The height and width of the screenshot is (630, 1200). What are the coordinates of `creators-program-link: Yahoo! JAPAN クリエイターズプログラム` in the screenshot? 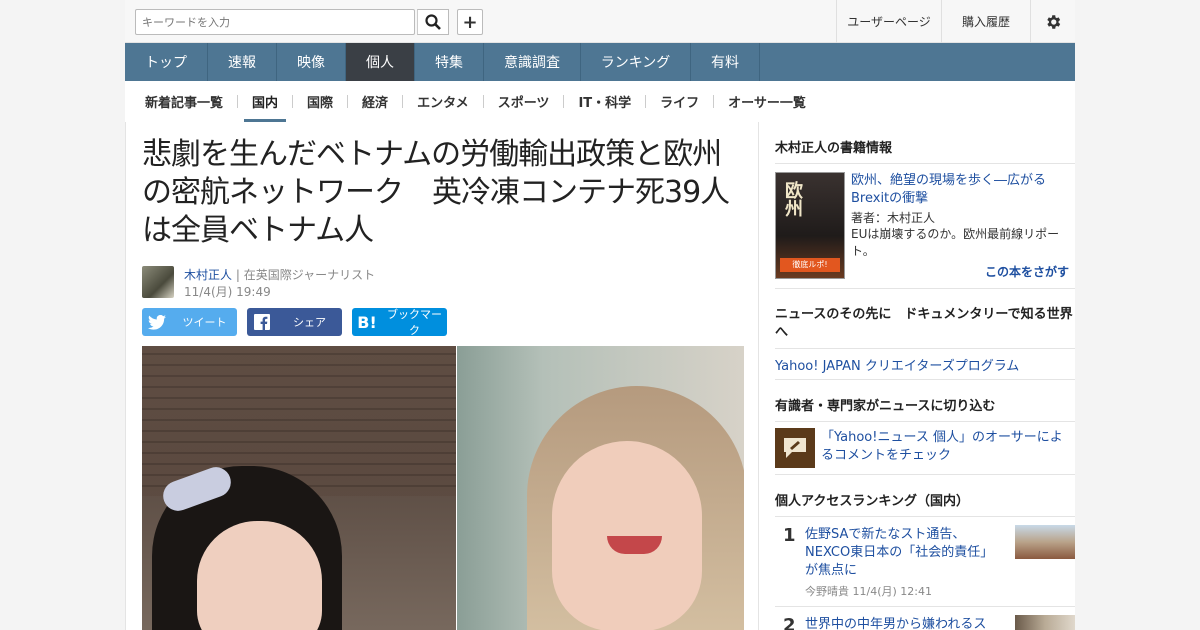 It's located at (897, 364).